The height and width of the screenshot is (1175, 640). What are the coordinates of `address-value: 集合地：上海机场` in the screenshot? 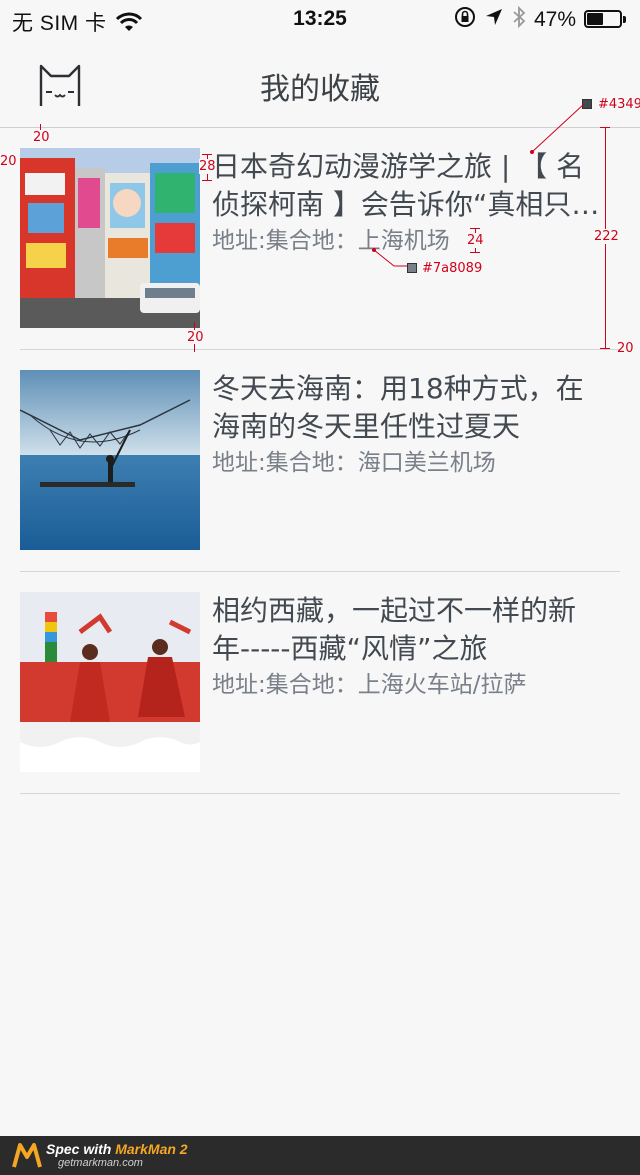 It's located at (357, 241).